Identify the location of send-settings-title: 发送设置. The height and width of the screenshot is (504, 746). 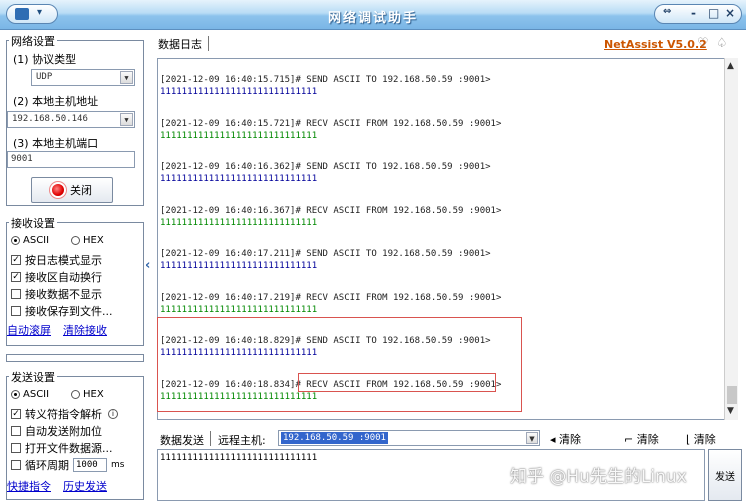
(33, 377).